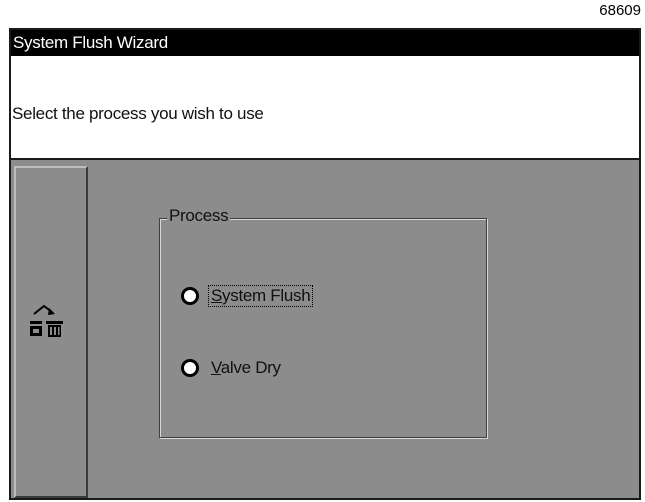  I want to click on radio-label-system-flush: System Flush, so click(260, 296).